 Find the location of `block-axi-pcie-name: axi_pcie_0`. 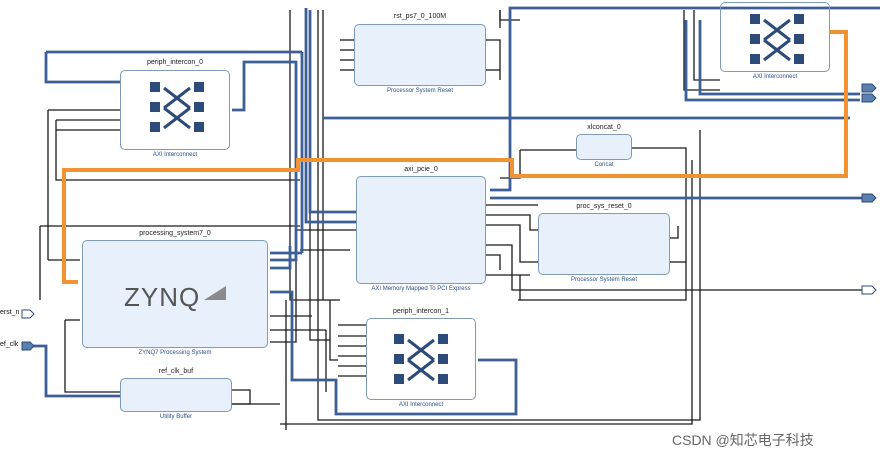

block-axi-pcie-name: axi_pcie_0 is located at coordinates (421, 169).